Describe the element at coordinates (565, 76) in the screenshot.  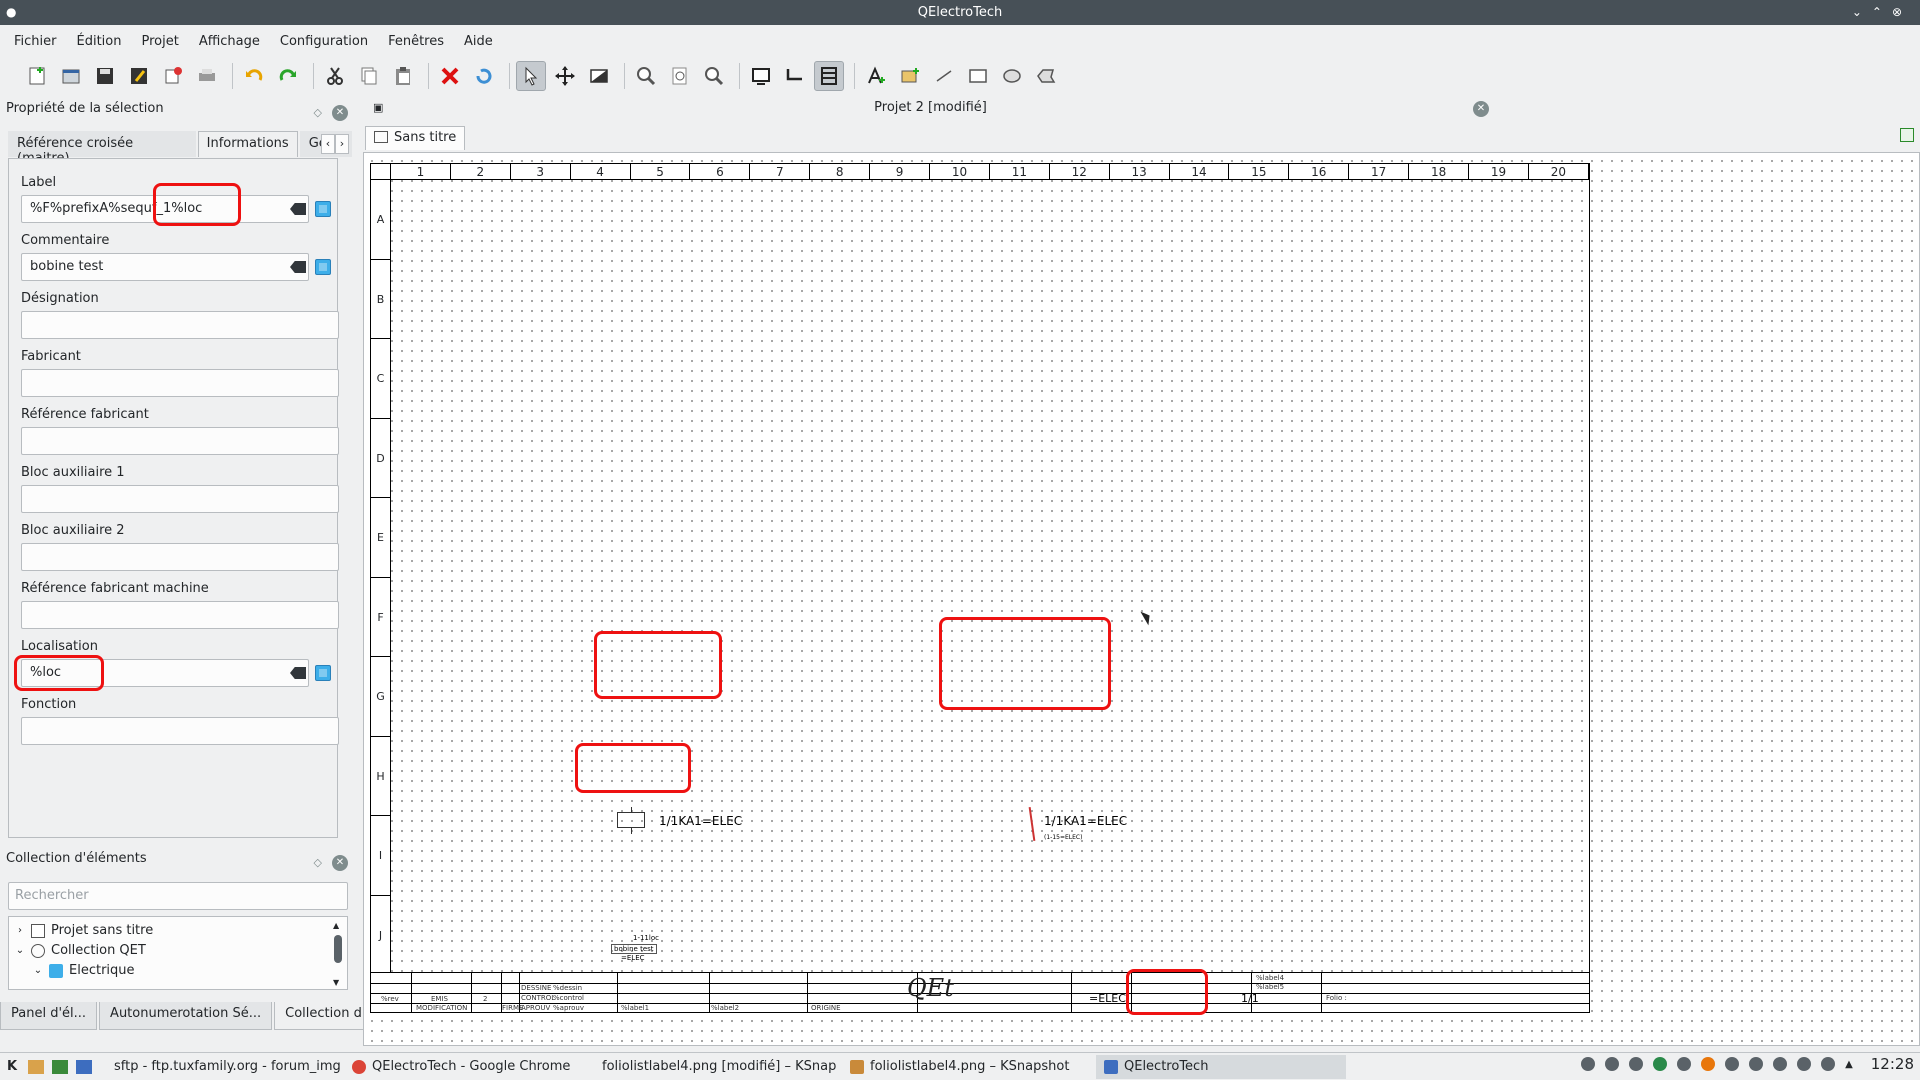
I see `move-view-icon` at that location.